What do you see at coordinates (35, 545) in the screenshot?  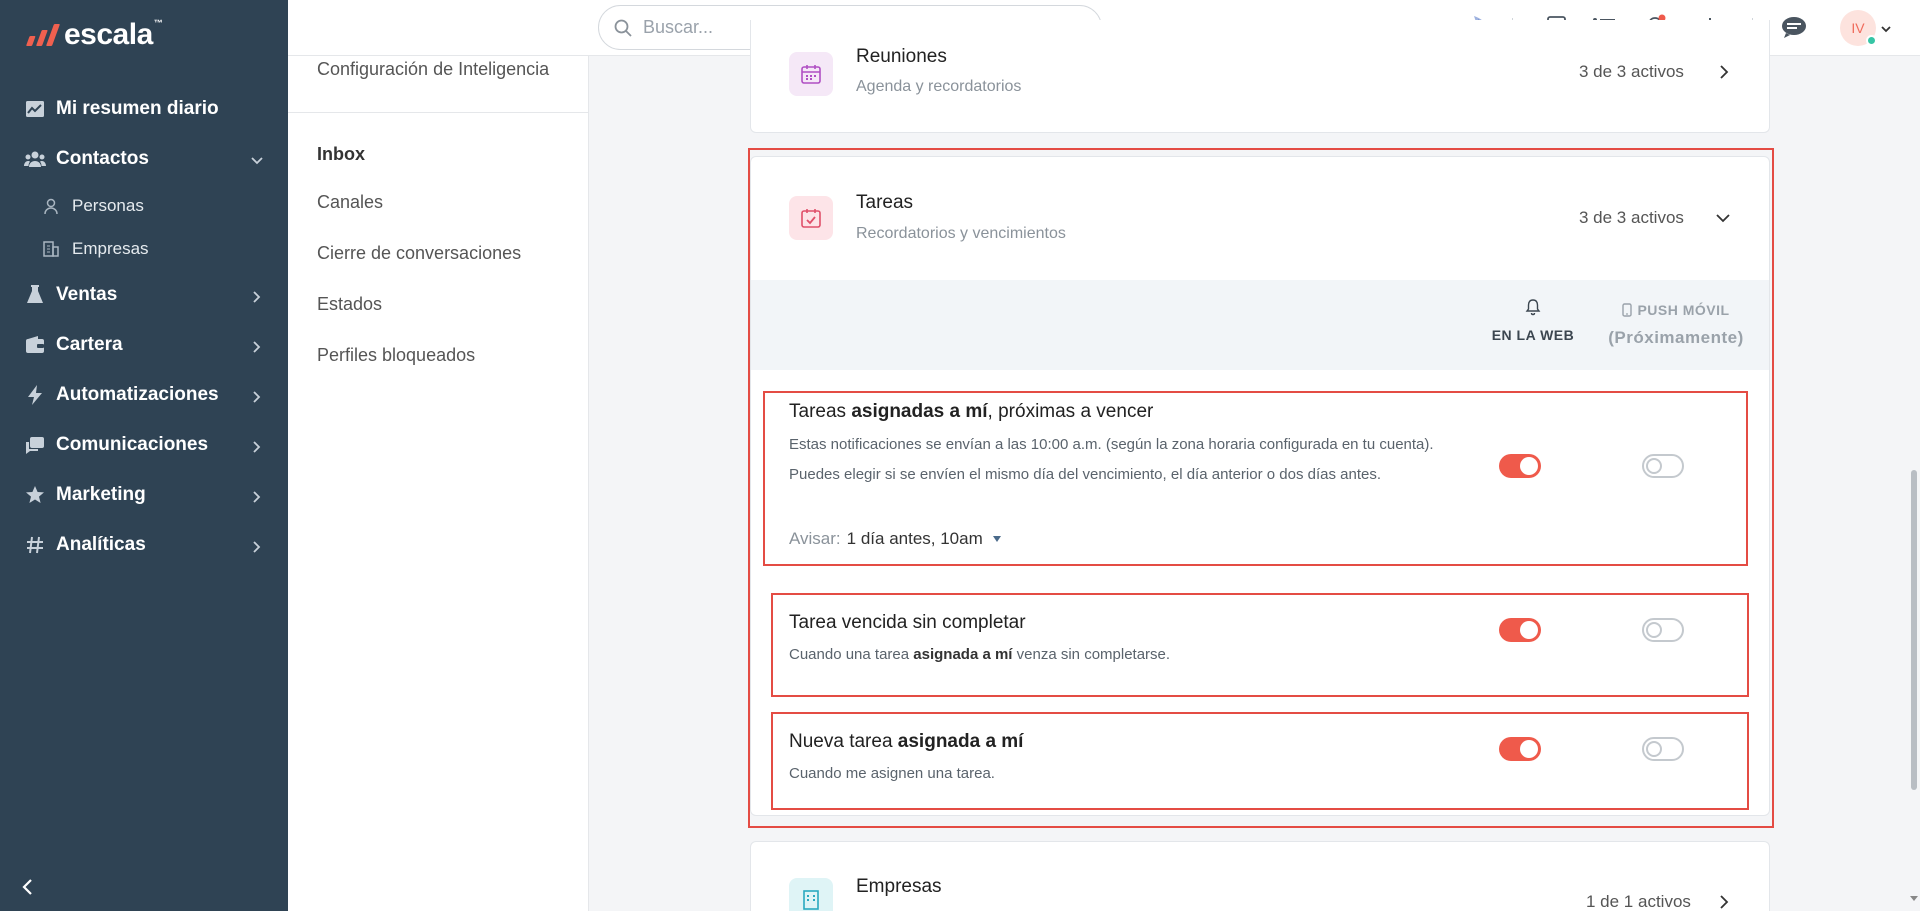 I see `hash-icon` at bounding box center [35, 545].